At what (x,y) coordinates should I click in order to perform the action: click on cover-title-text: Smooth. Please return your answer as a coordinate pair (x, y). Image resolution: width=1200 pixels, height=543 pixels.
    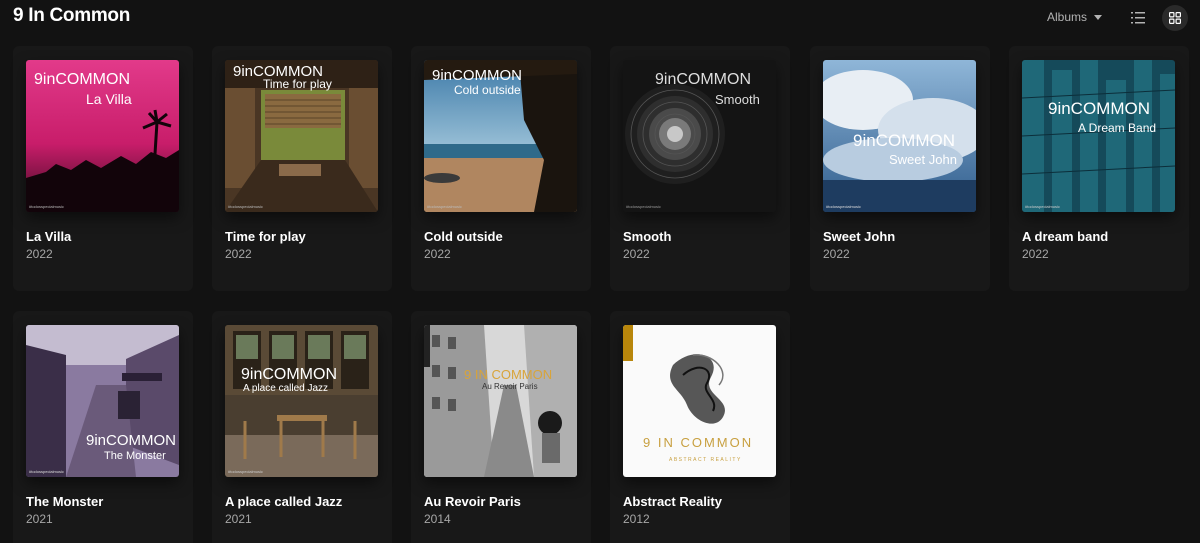
    Looking at the image, I should click on (737, 99).